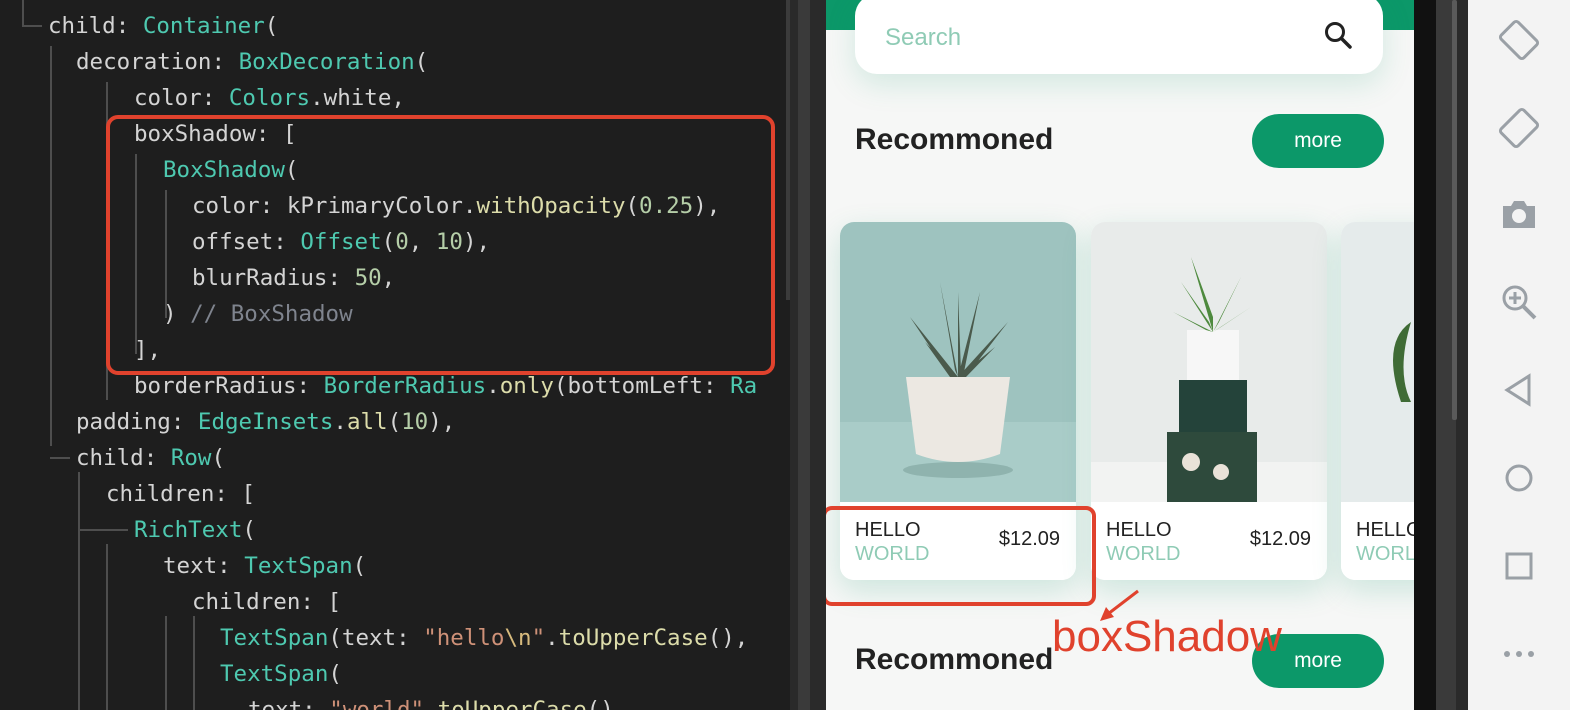 This screenshot has width=1570, height=710. I want to click on search-input: Search, so click(923, 38).